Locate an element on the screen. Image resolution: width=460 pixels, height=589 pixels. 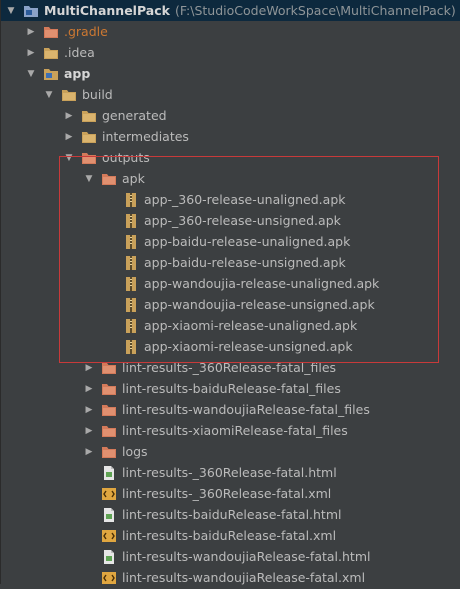
tree-node-idea: ▶ .idea is located at coordinates (230, 52).